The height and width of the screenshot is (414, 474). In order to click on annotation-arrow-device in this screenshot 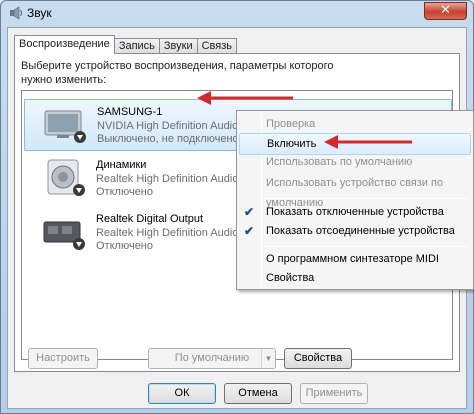, I will do `click(245, 98)`.